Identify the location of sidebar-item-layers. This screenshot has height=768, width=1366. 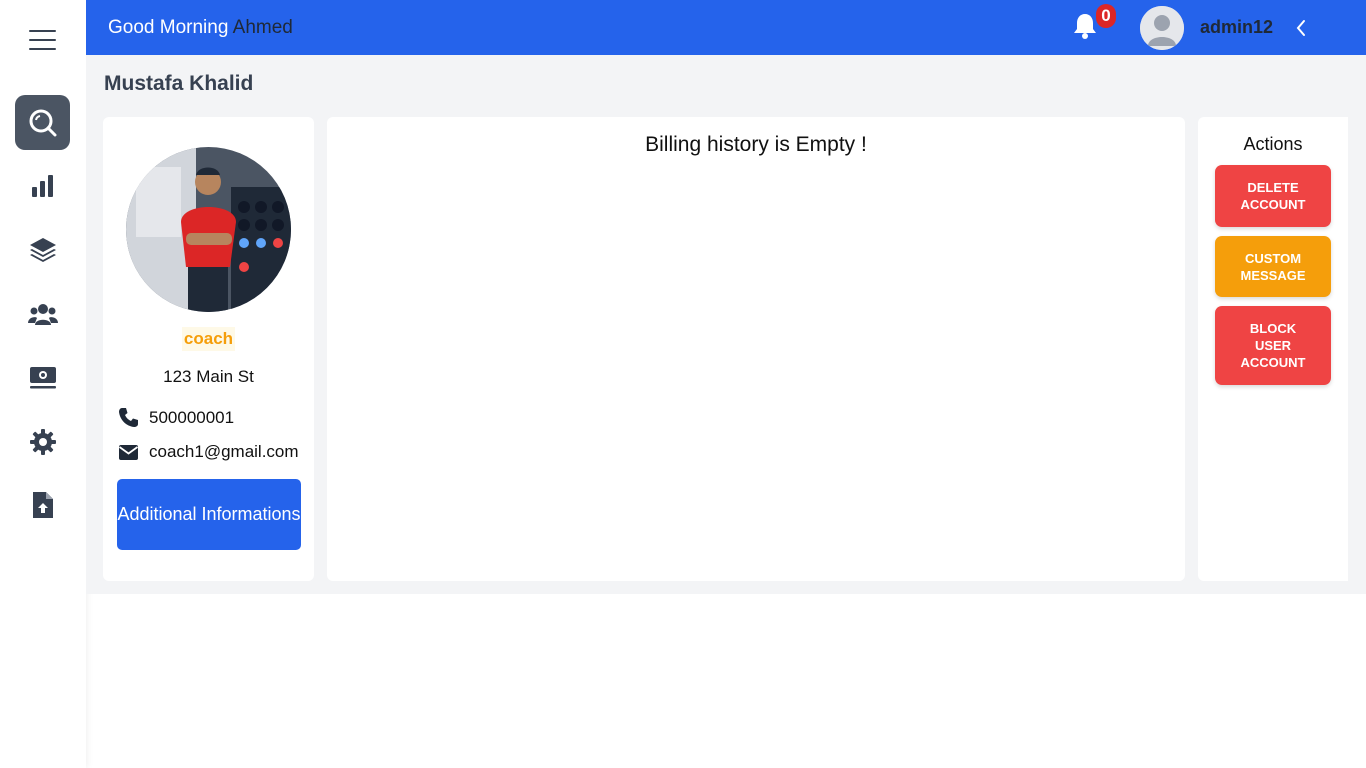
(42, 249).